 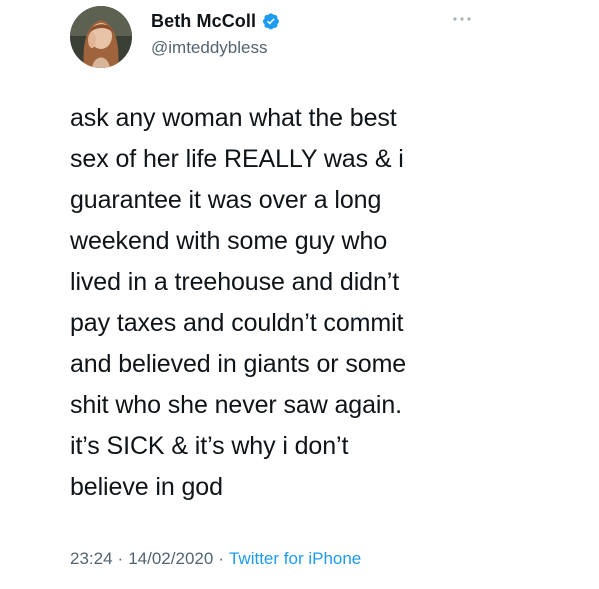 I want to click on avatar, so click(x=101, y=37).